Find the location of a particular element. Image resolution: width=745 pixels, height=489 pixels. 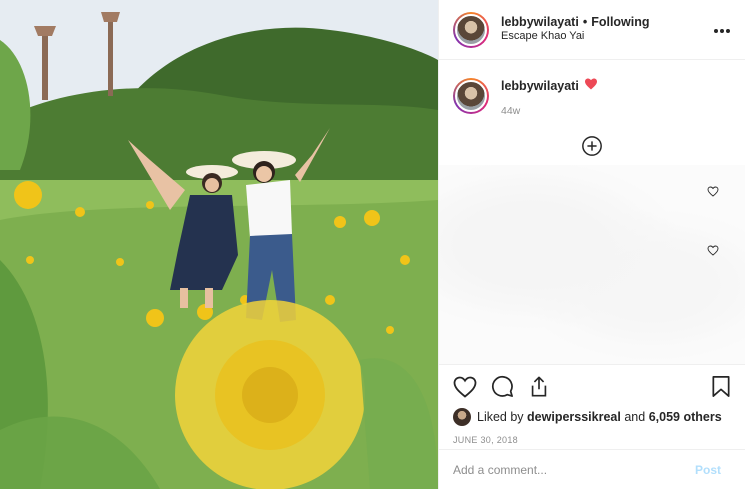

comment-input is located at coordinates (574, 469).